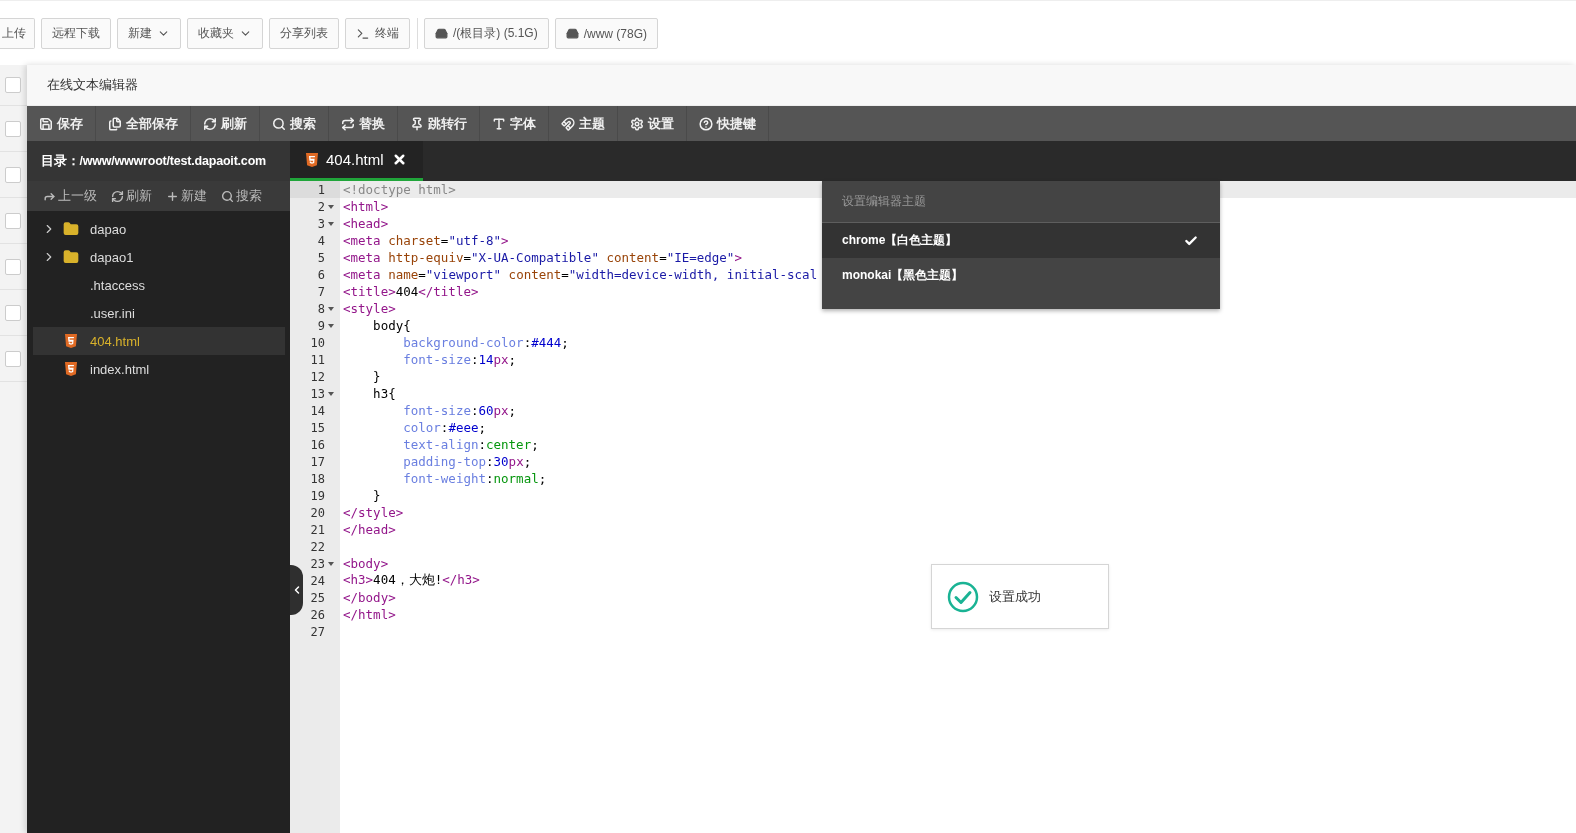  Describe the element at coordinates (321, 274) in the screenshot. I see `line-number: 6` at that location.